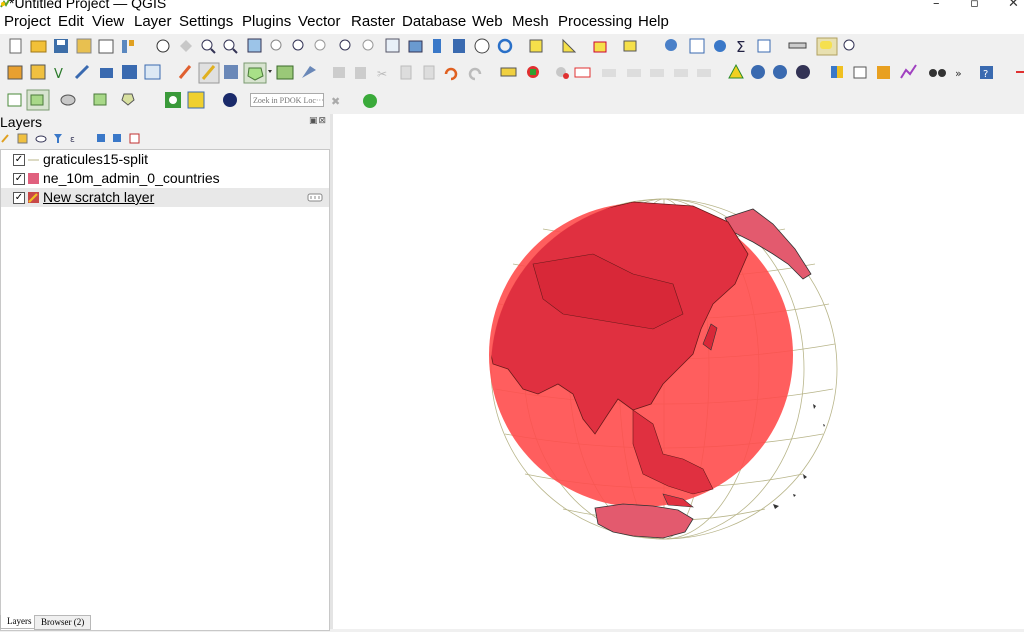  Describe the element at coordinates (451, 74) in the screenshot. I see `undo-icon` at that location.